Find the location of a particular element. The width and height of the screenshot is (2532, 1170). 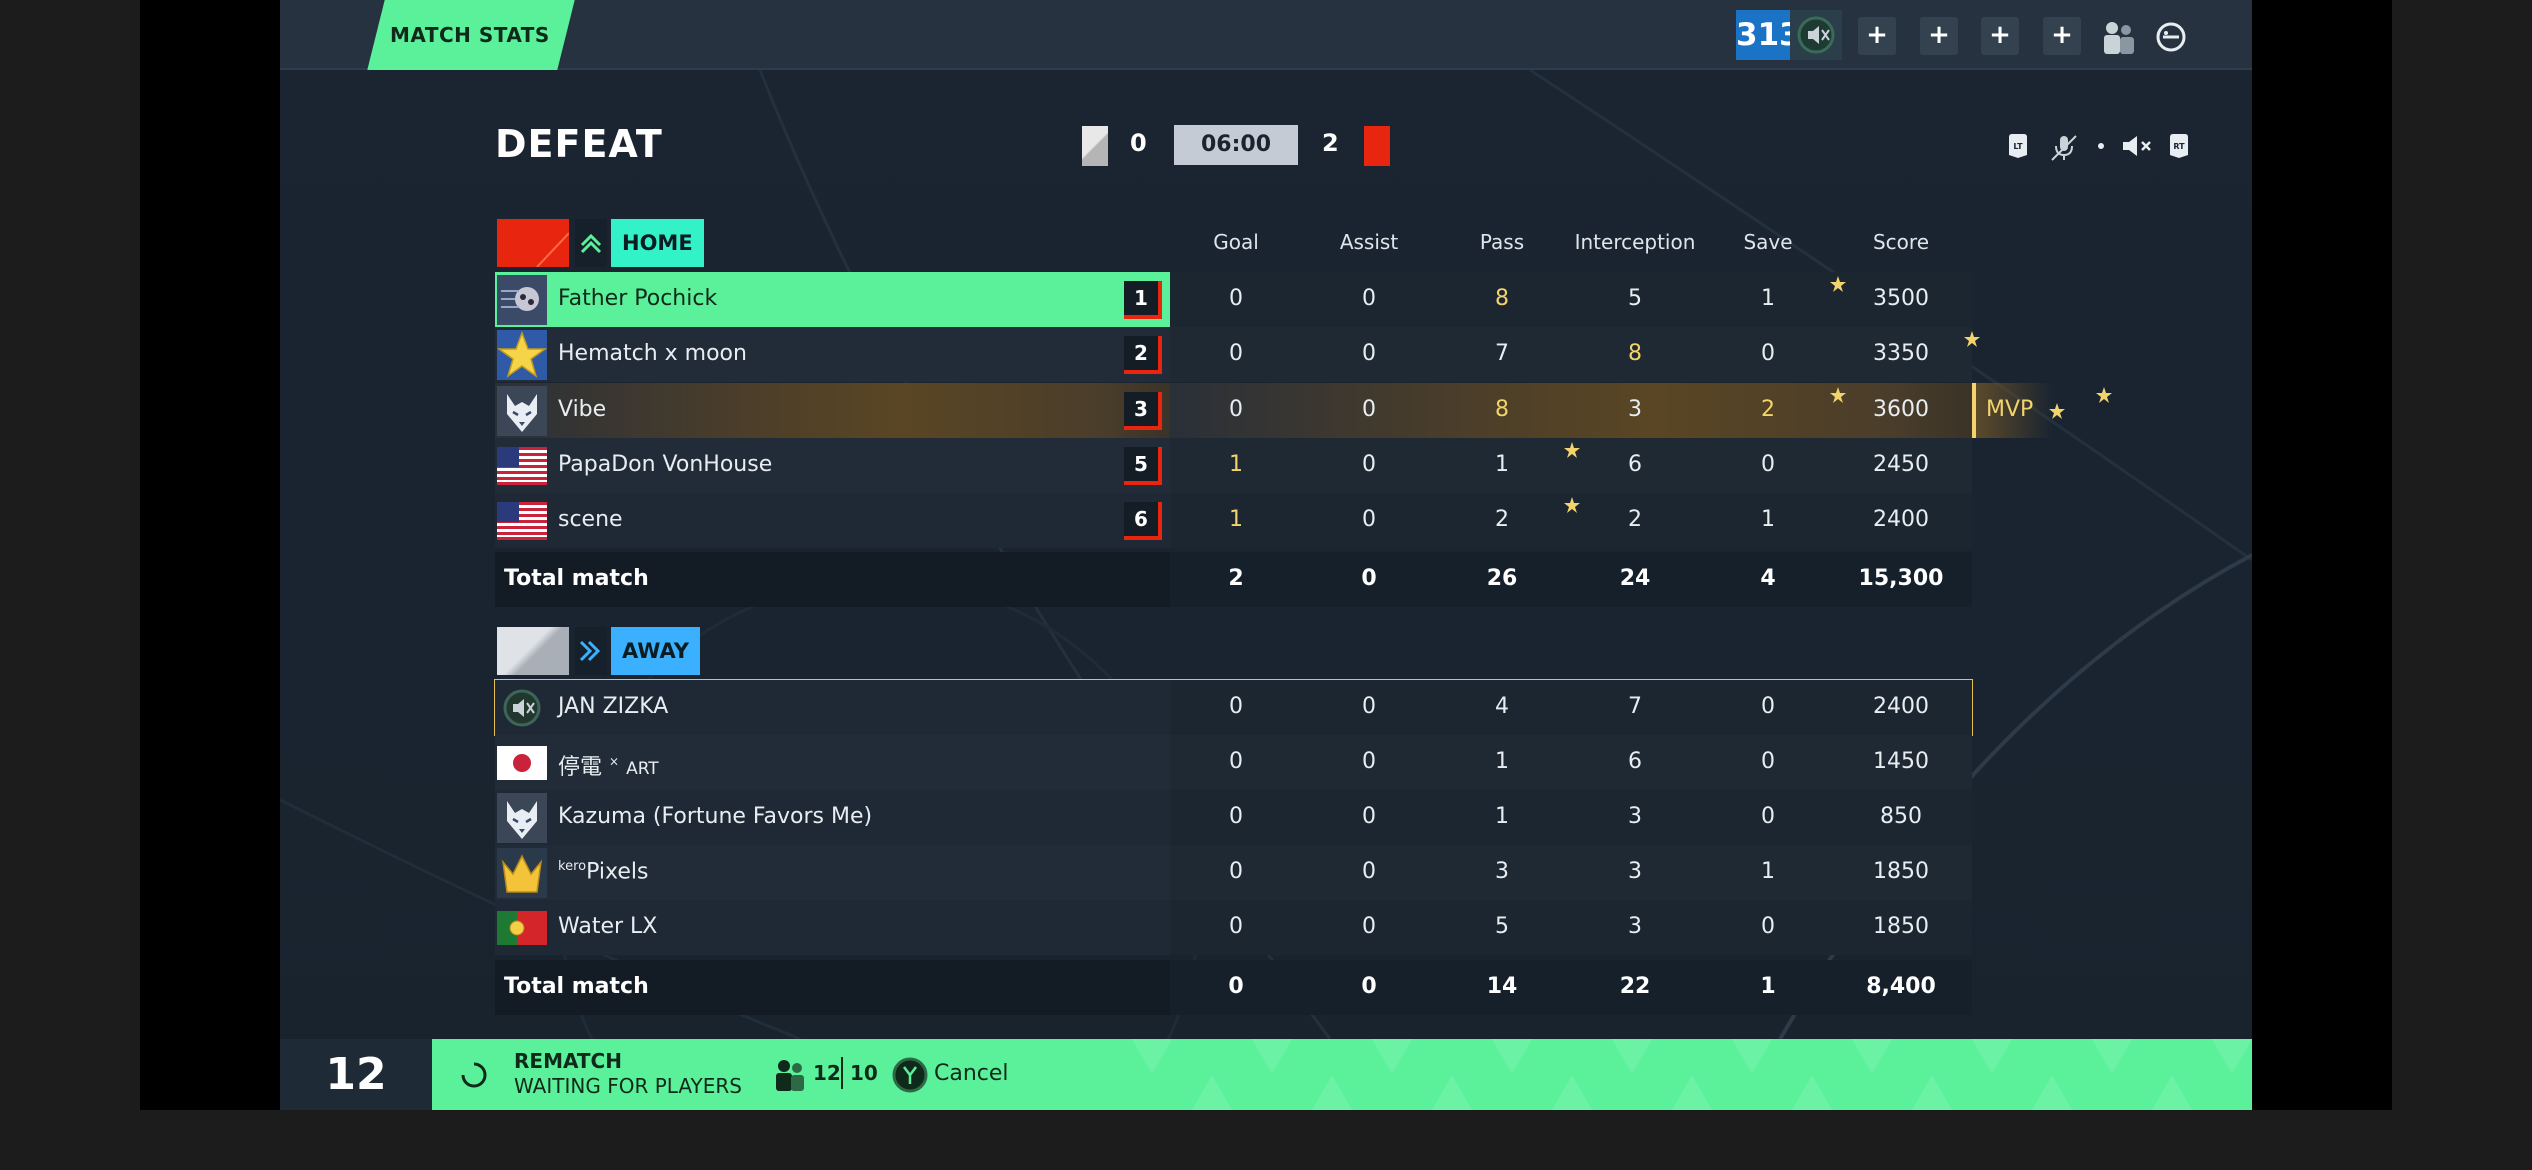

table-row: Hematch x moon 2 0 0 7 8 0 3350 is located at coordinates (1237, 354).